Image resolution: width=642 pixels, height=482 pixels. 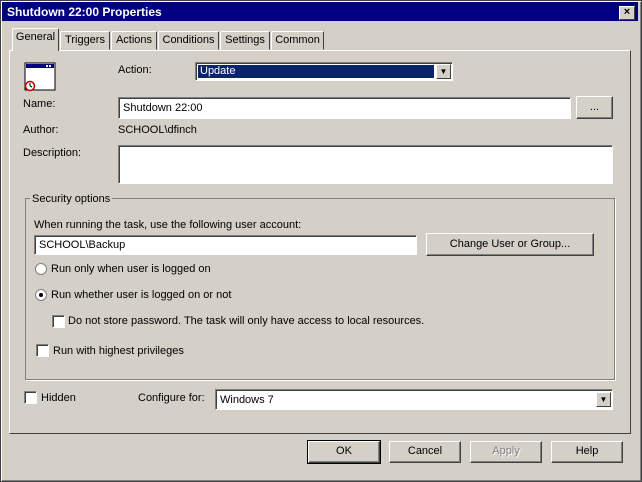 I want to click on tab-conditions: Conditions, so click(x=188, y=40).